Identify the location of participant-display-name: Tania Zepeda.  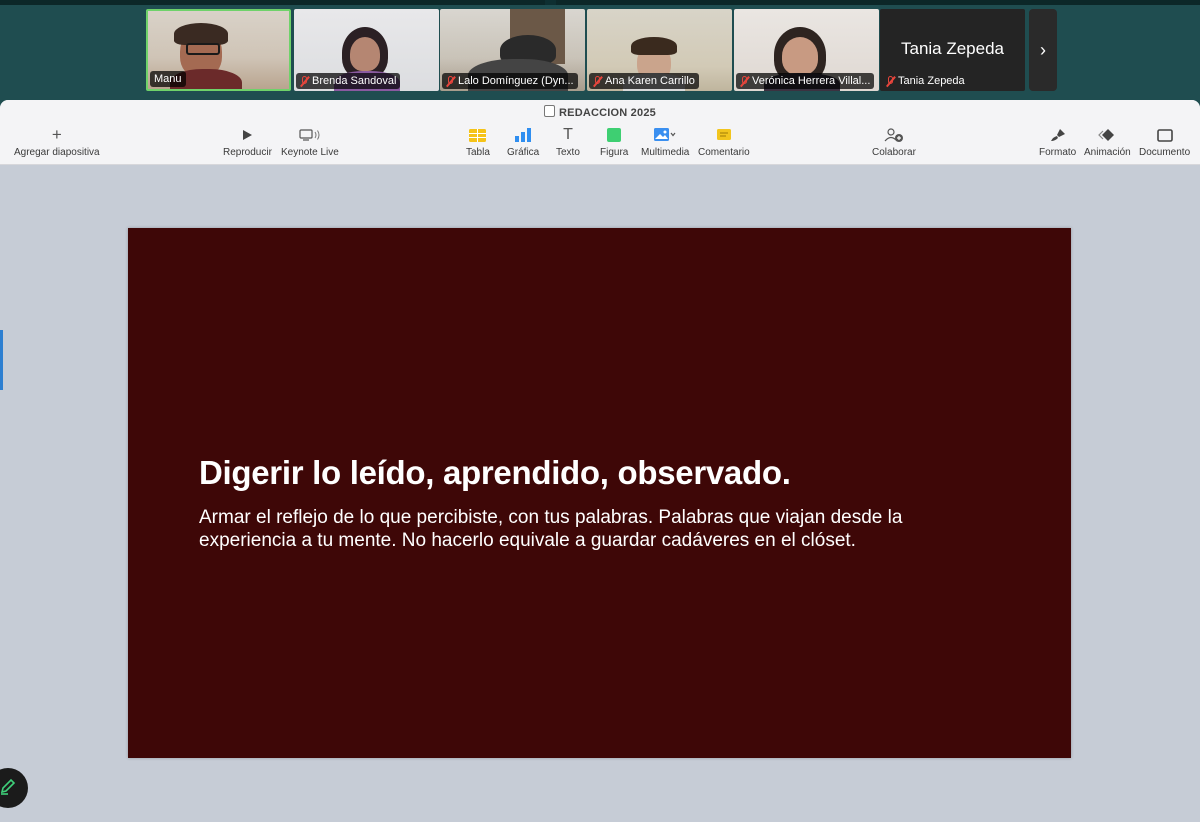
(952, 48).